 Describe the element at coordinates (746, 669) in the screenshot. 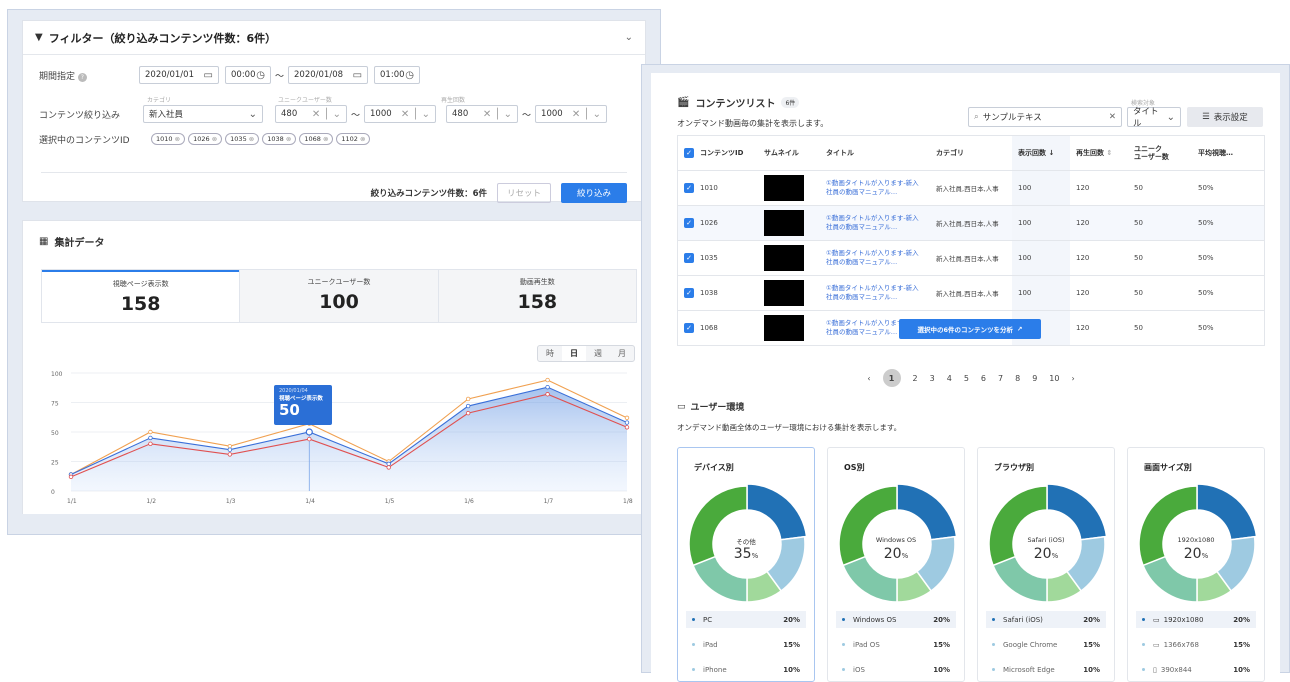

I see `legend-item: iPhone 10%` at that location.